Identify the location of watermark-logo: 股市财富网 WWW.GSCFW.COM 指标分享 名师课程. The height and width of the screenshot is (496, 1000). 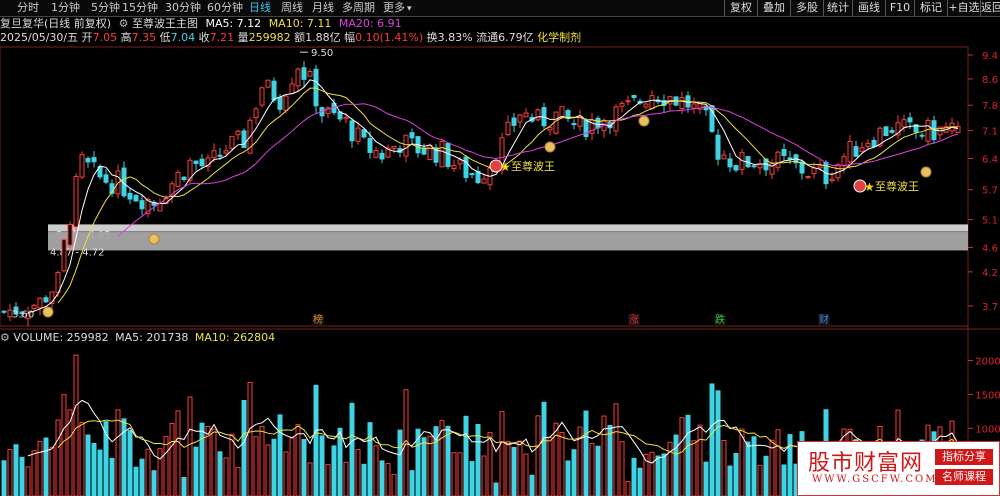
(898, 468).